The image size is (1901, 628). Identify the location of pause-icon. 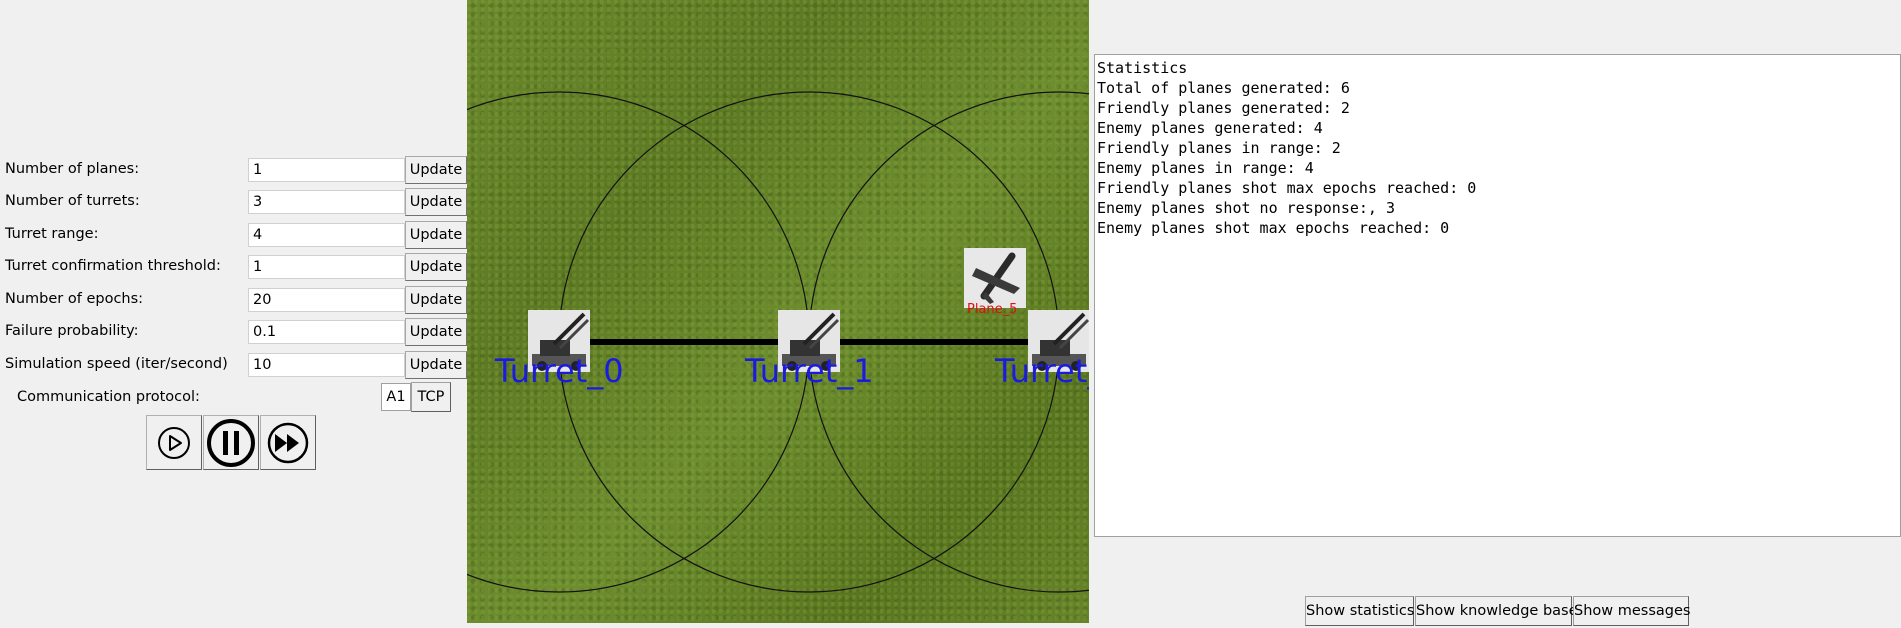
(231, 442).